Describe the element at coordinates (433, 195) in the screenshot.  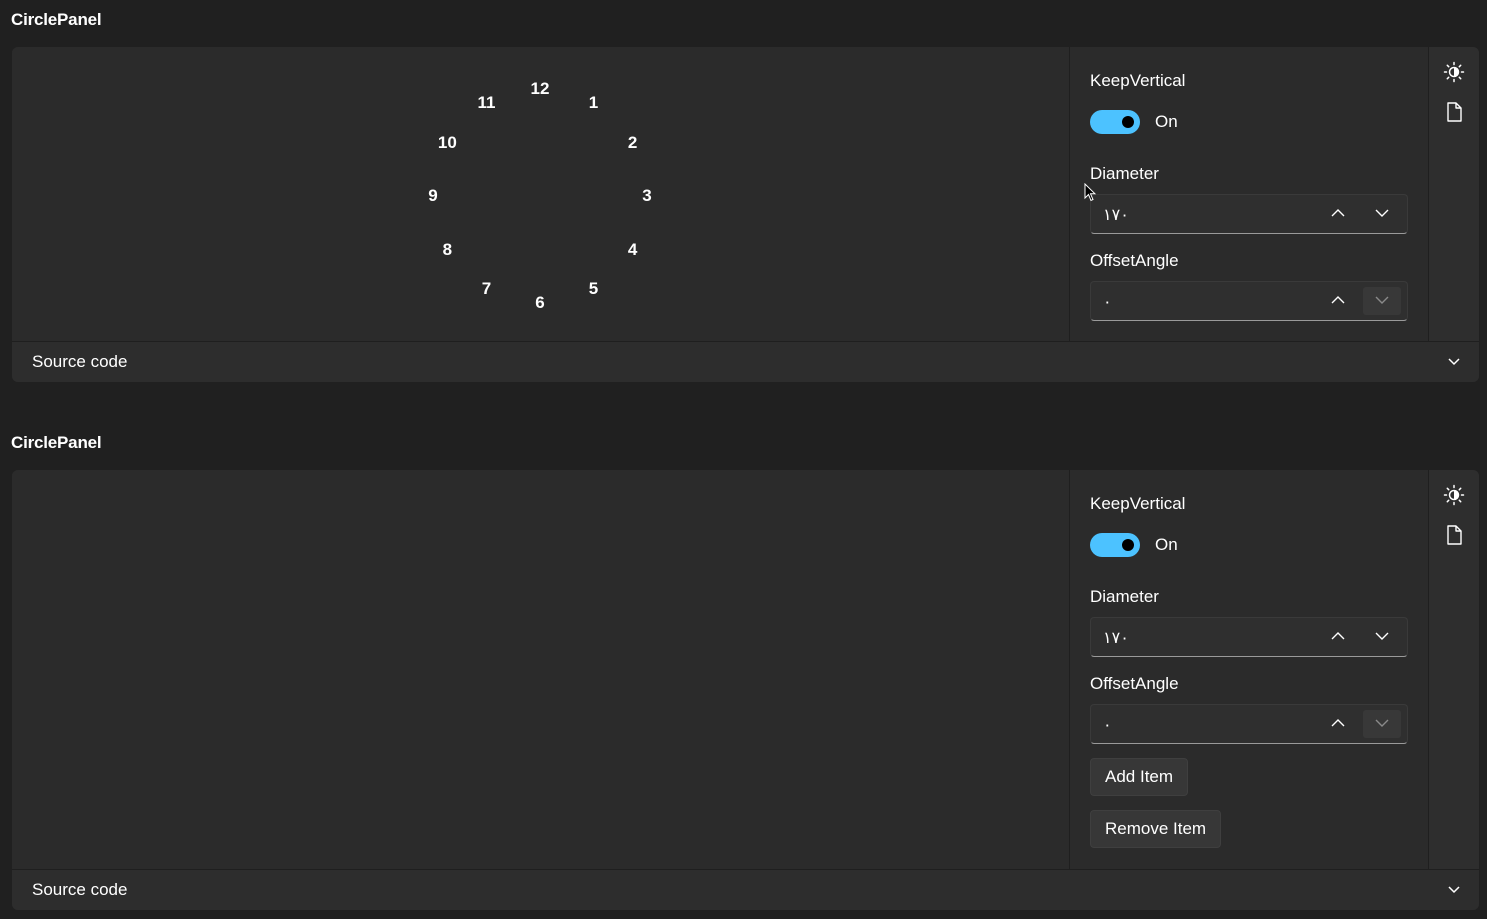
I see `circle-item: 9` at that location.